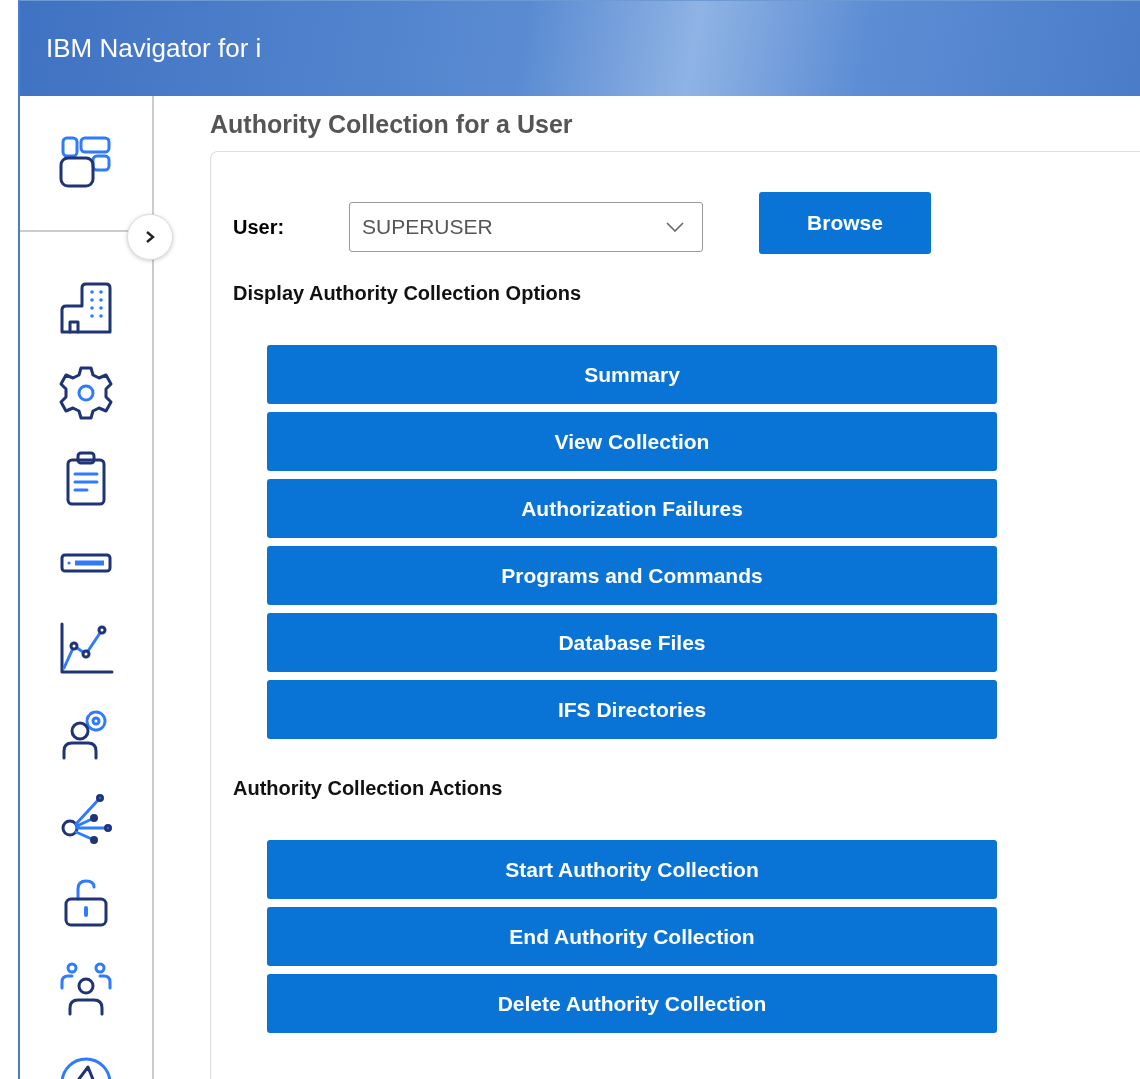 This screenshot has height=1079, width=1140. Describe the element at coordinates (368, 788) in the screenshot. I see `section-heading: Authority Collection Actions` at that location.